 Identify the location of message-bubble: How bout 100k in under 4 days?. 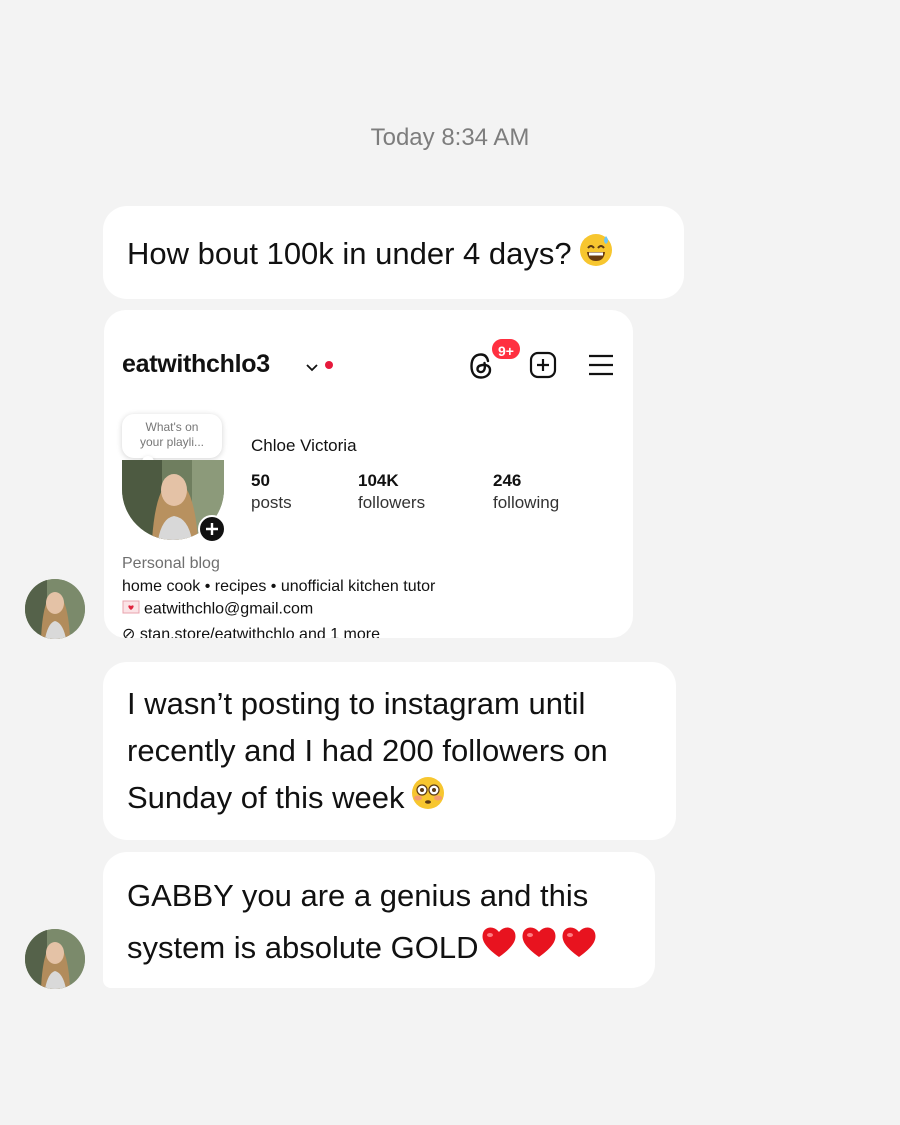
(393, 252).